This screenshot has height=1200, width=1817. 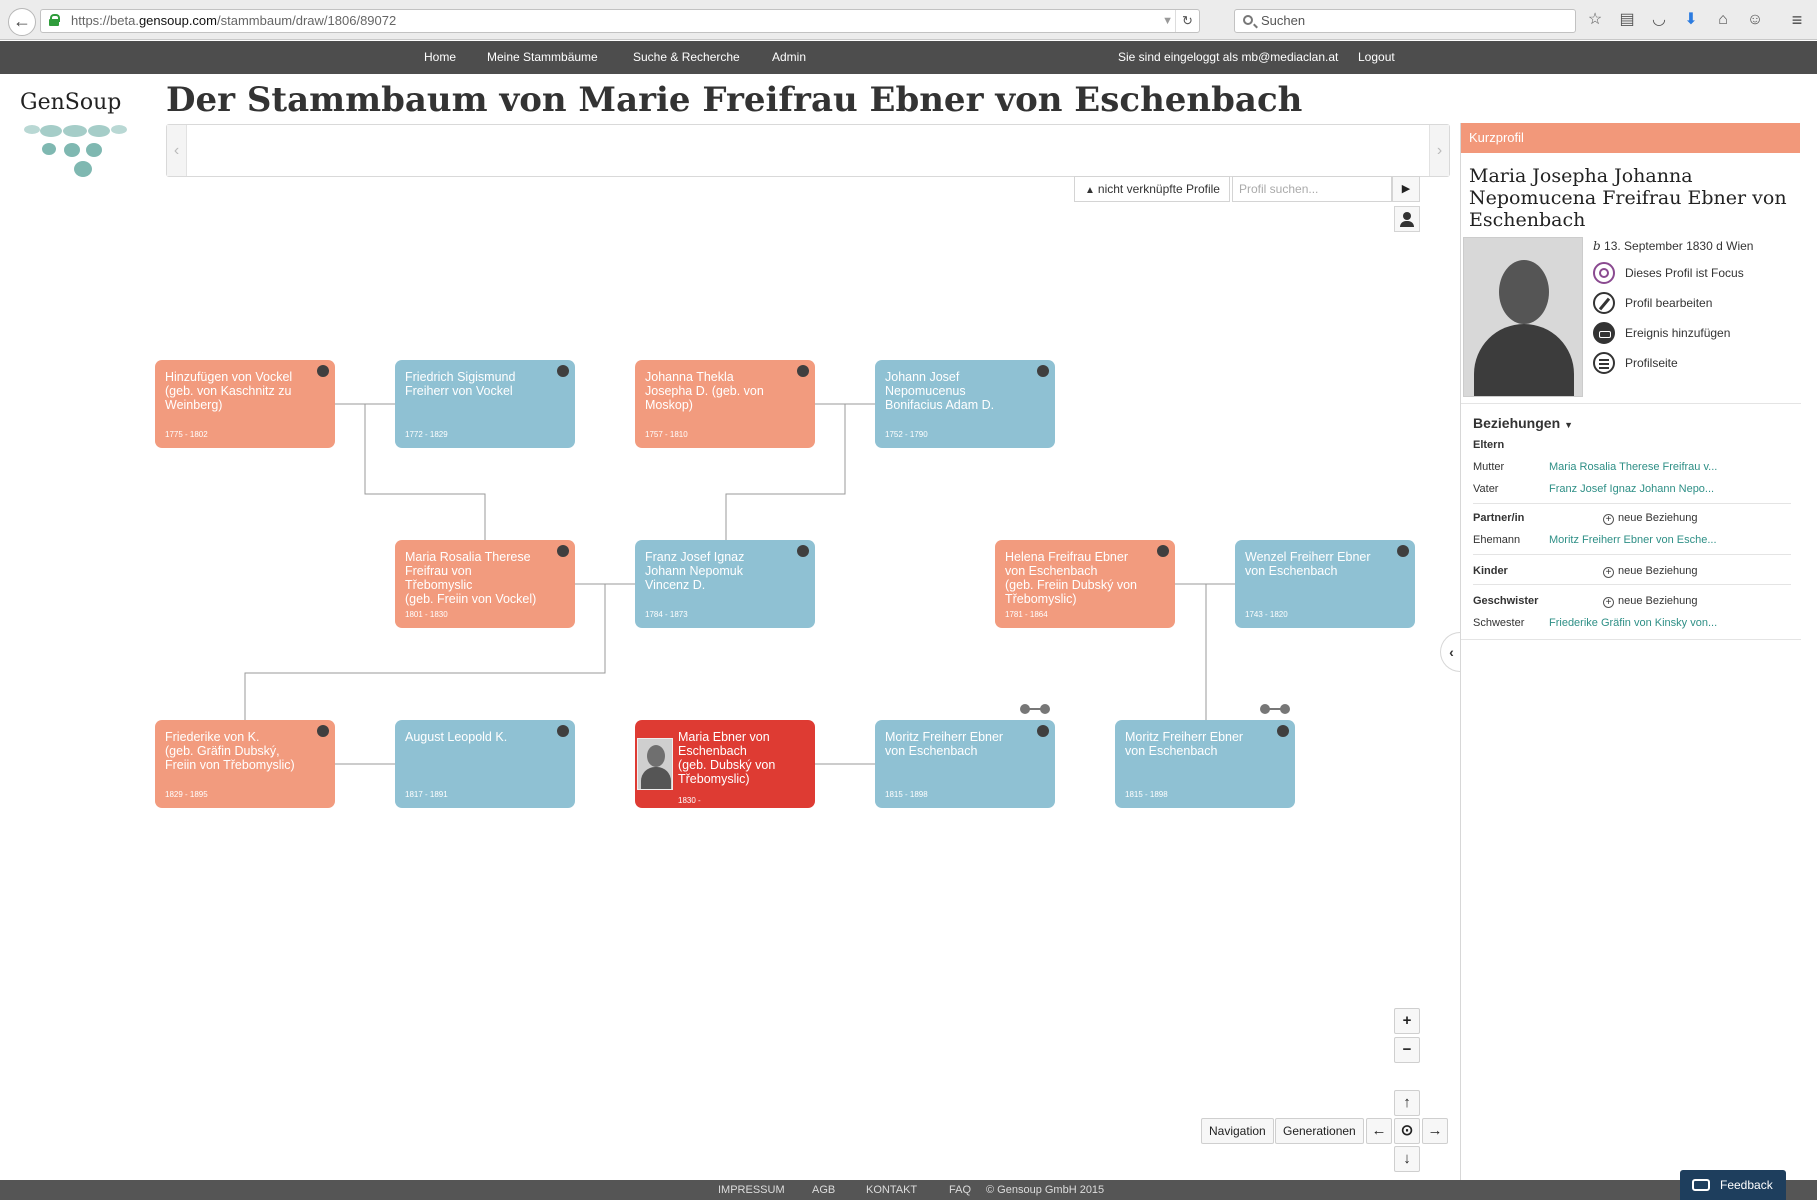 What do you see at coordinates (1308, 564) in the screenshot?
I see `node-name: Wenzel Freiherr Ebner von Eschenbach` at bounding box center [1308, 564].